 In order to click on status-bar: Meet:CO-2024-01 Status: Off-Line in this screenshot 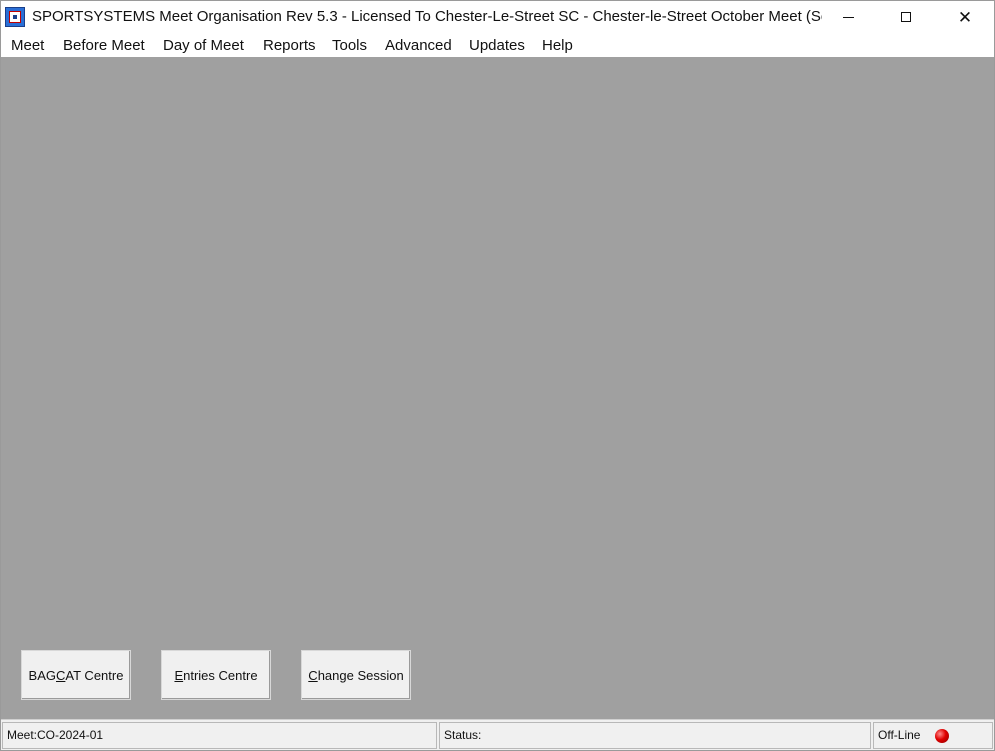, I will do `click(497, 734)`.